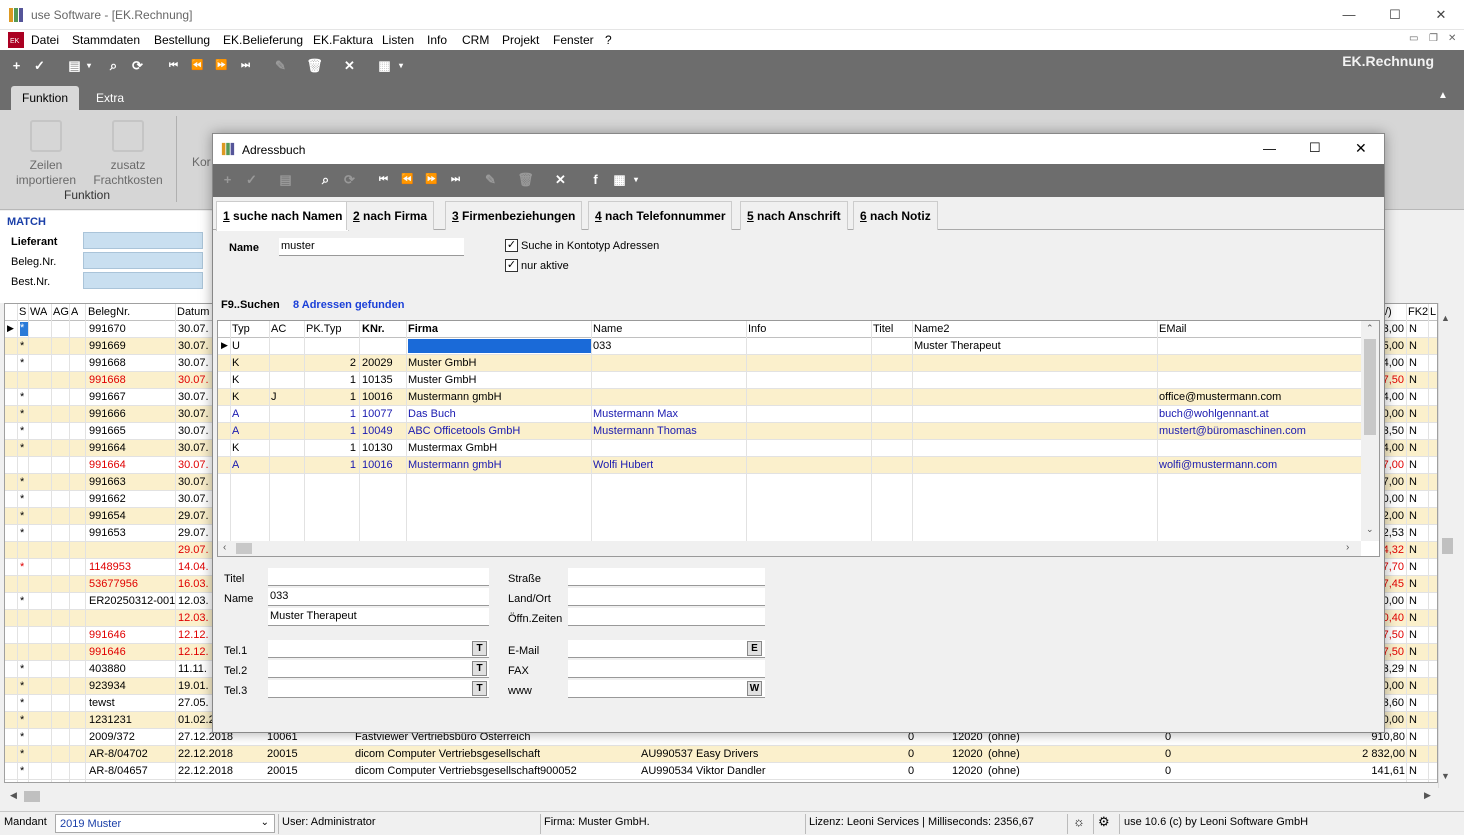  What do you see at coordinates (789, 448) in the screenshot?
I see `address-row: K 1 10130 Mustermax GmbH` at bounding box center [789, 448].